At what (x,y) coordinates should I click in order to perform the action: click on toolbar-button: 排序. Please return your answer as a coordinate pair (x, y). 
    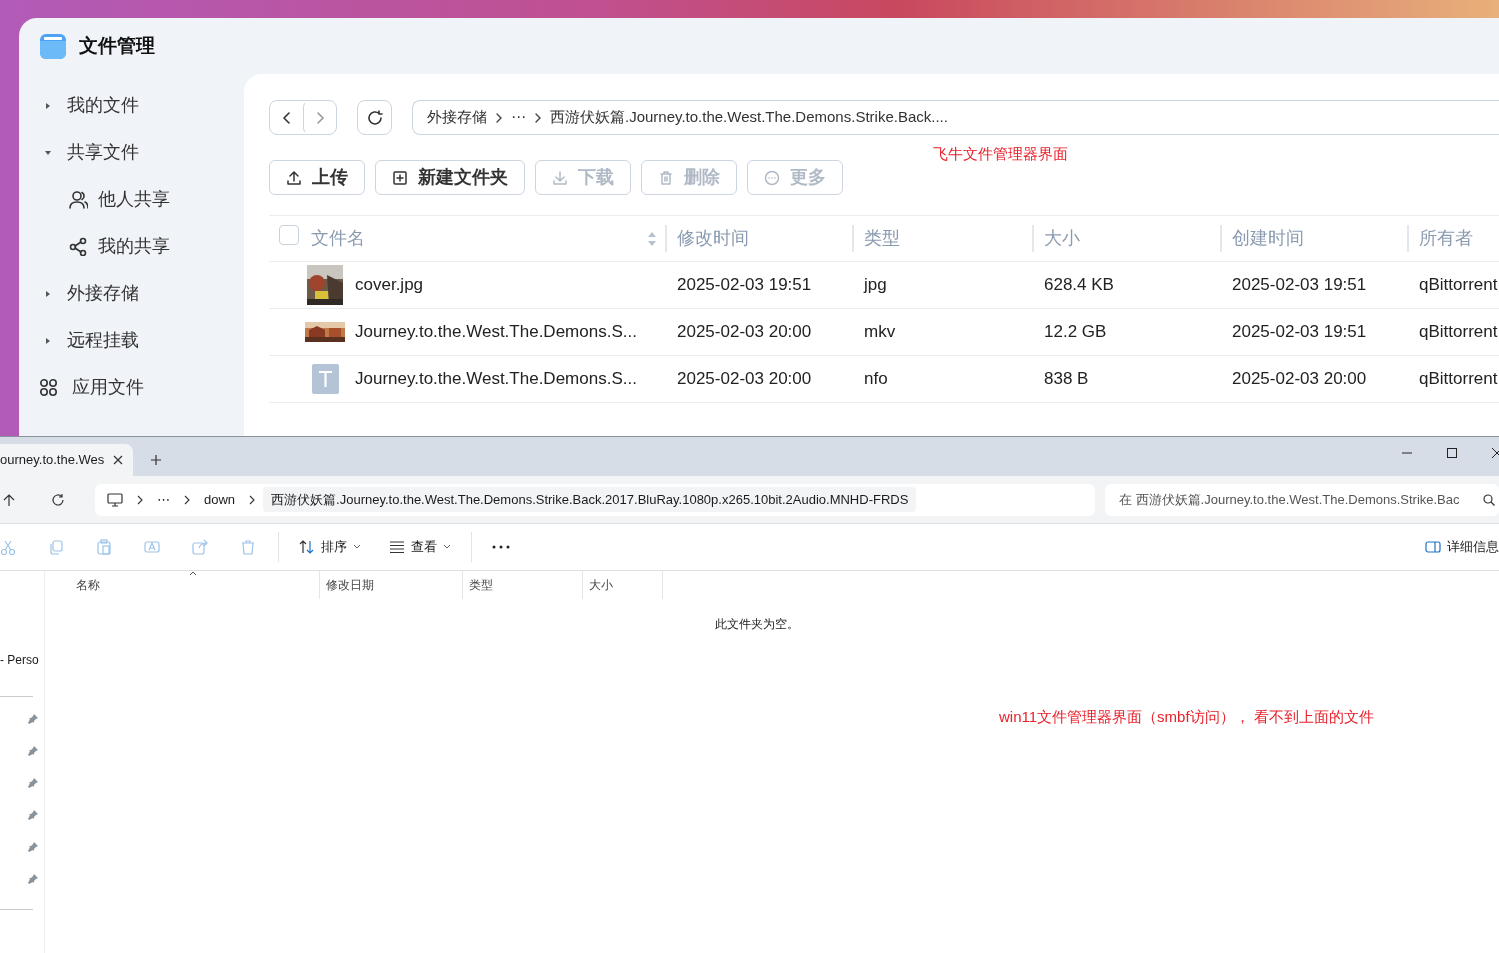
    Looking at the image, I should click on (330, 547).